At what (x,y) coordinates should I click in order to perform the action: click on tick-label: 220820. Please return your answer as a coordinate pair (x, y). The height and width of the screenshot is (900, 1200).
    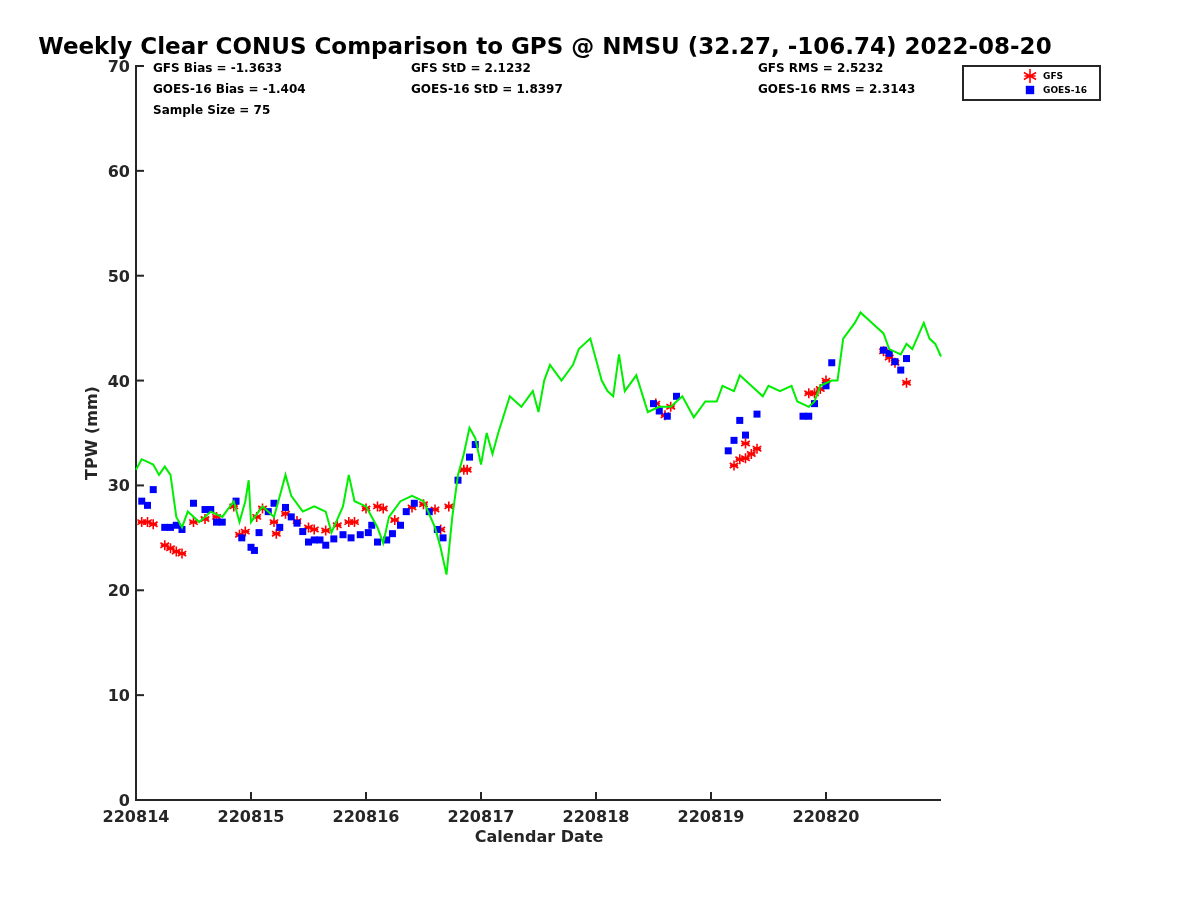
    Looking at the image, I should click on (826, 816).